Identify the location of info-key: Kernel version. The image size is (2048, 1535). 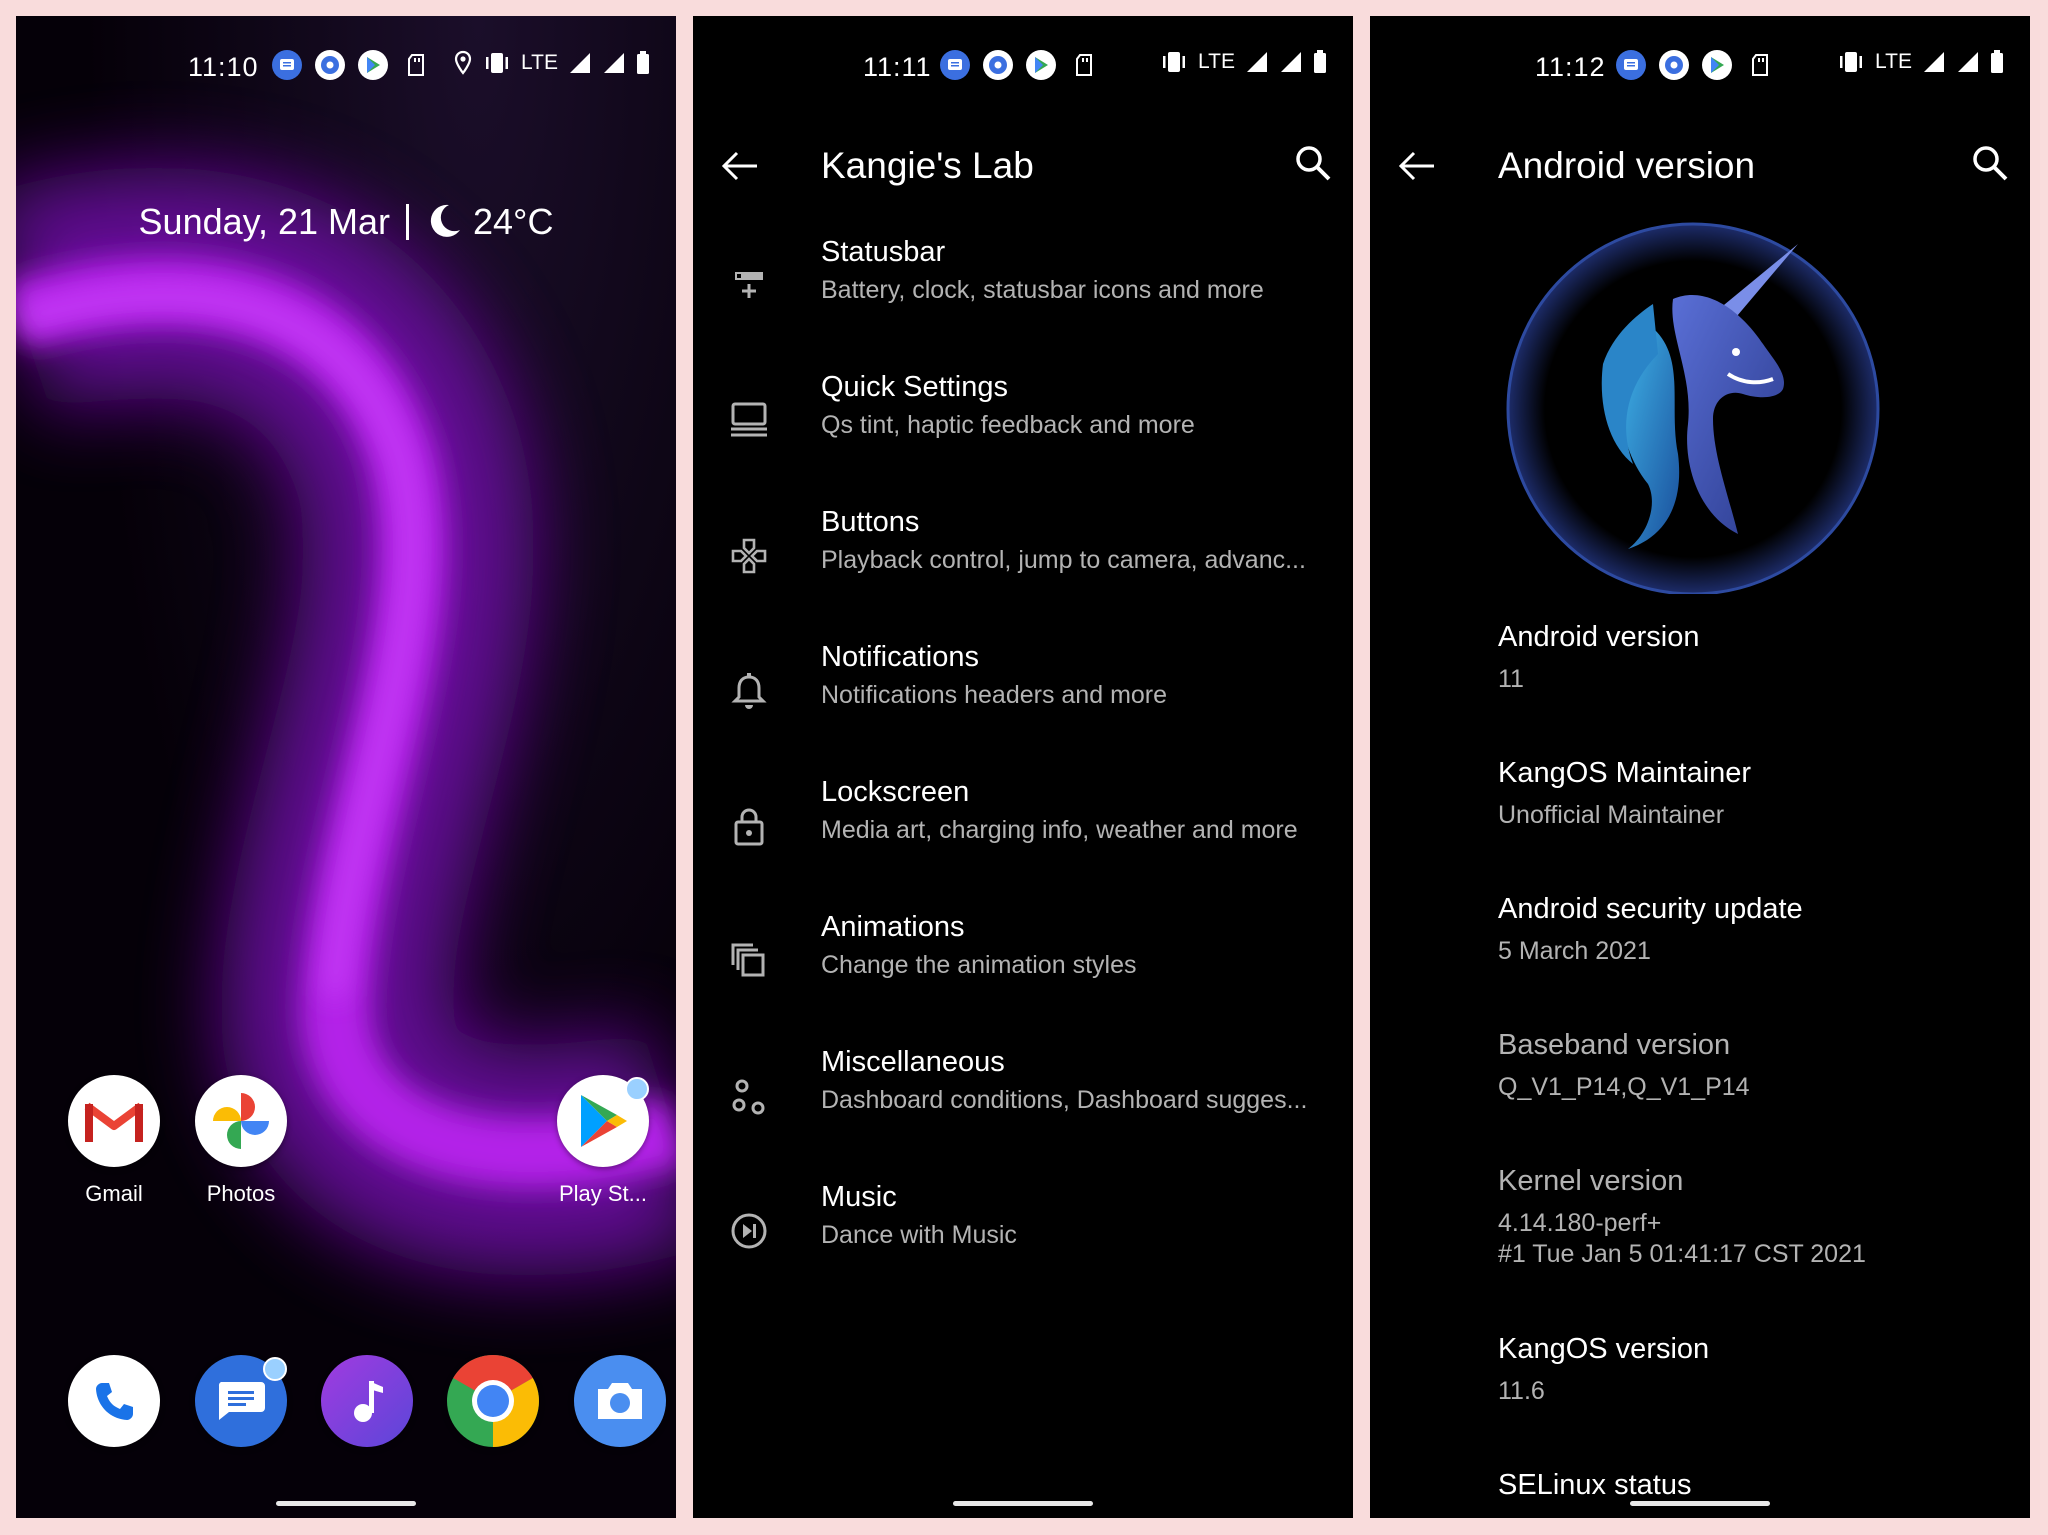
(1591, 1181).